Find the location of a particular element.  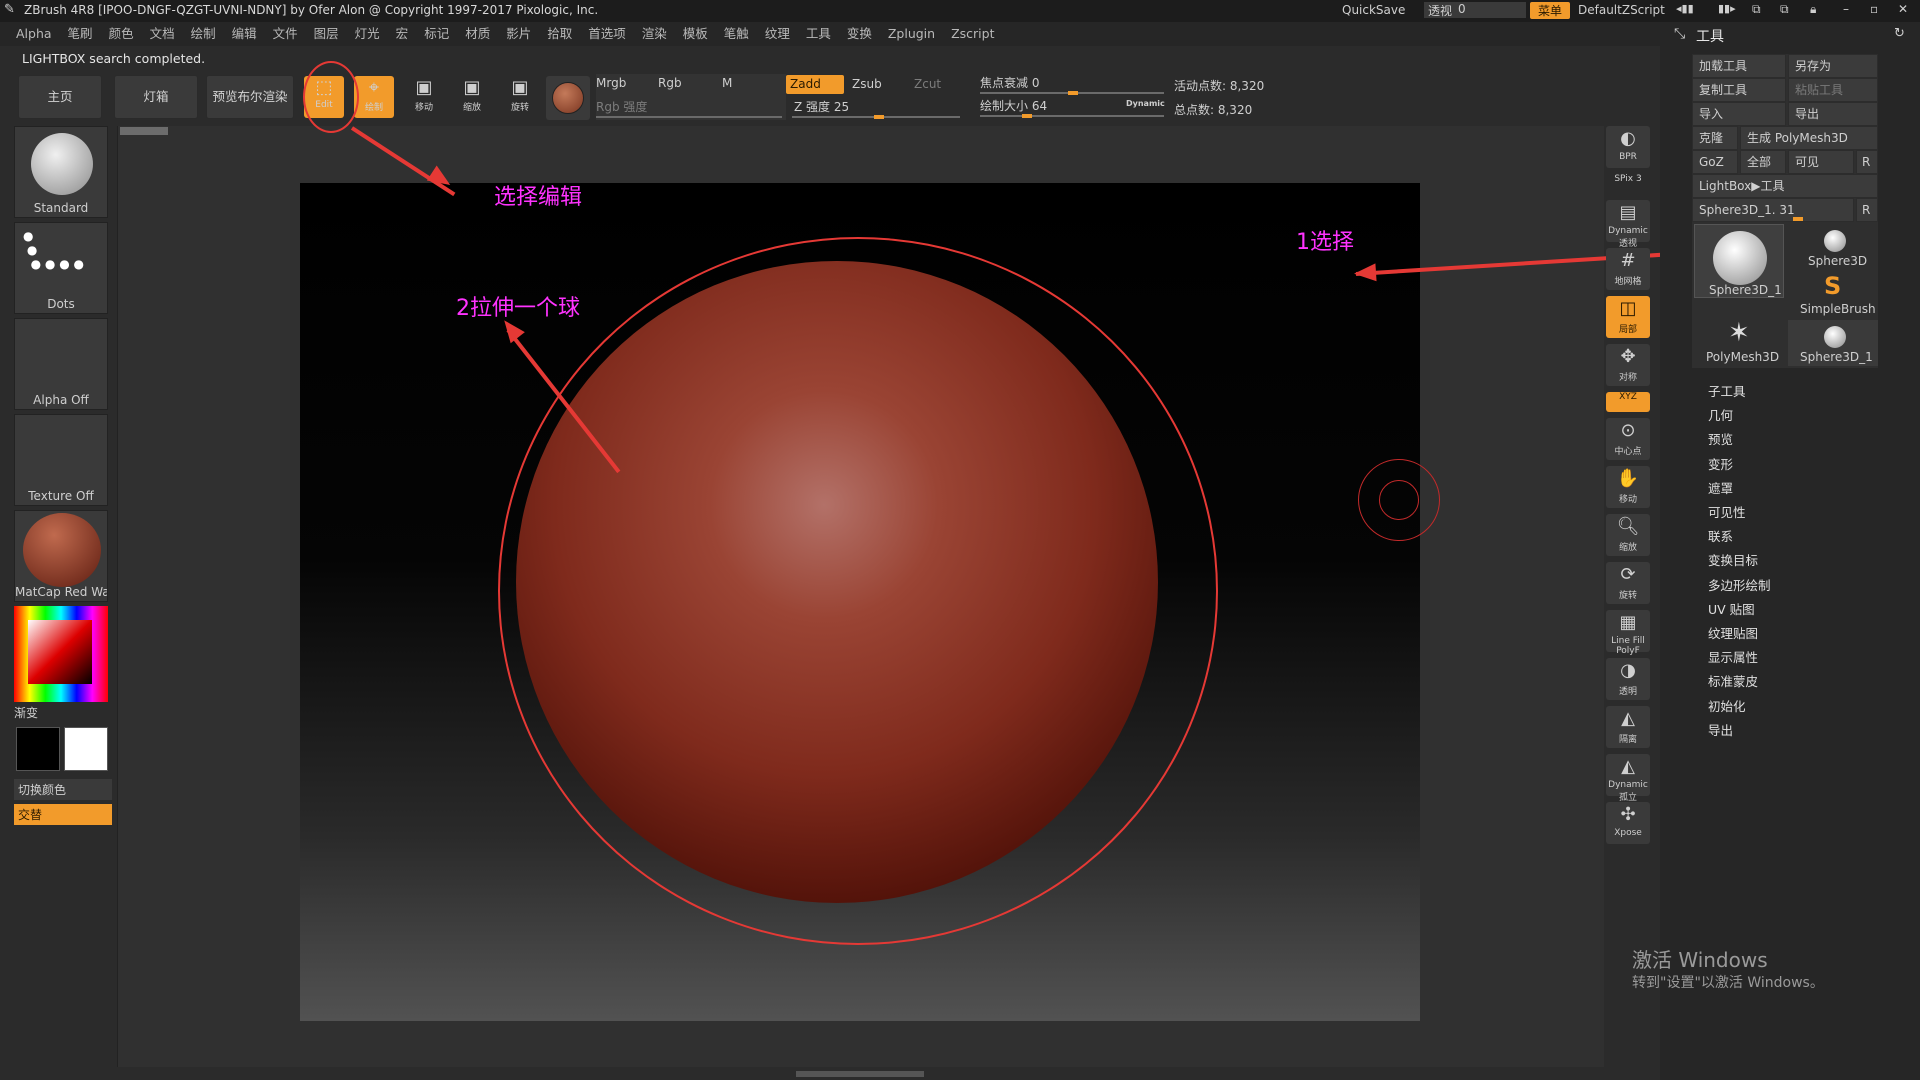

maximize-icon: ▫ is located at coordinates (1874, 9).